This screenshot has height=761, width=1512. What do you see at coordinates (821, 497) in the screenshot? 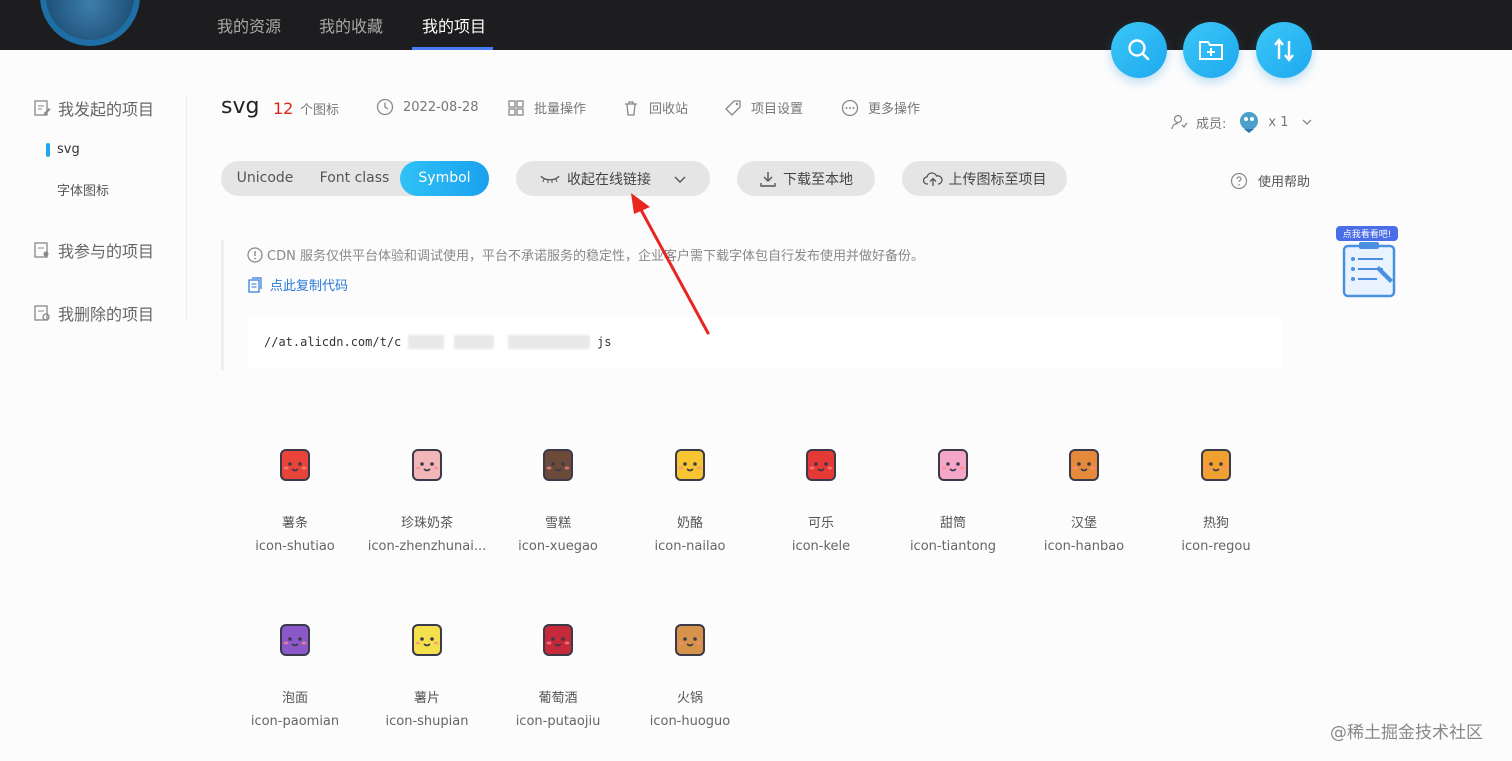
I see `icon-card: 可乐 icon-kele` at bounding box center [821, 497].